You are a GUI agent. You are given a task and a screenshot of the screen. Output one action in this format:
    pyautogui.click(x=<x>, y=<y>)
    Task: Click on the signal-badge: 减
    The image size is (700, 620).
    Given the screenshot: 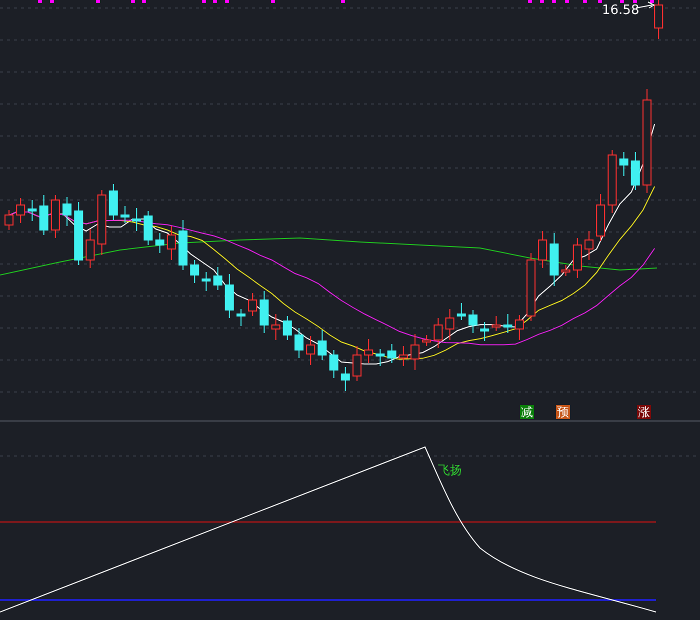 What is the action you would take?
    pyautogui.click(x=527, y=412)
    